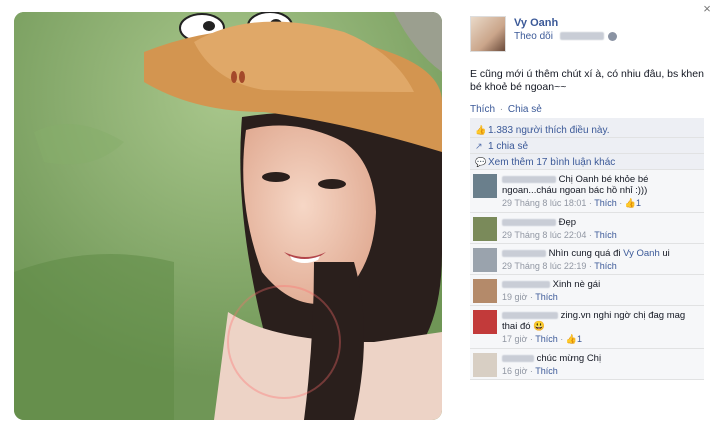 This screenshot has width=720, height=432. I want to click on comment-body: Nhìn cung quá đi, so click(584, 253).